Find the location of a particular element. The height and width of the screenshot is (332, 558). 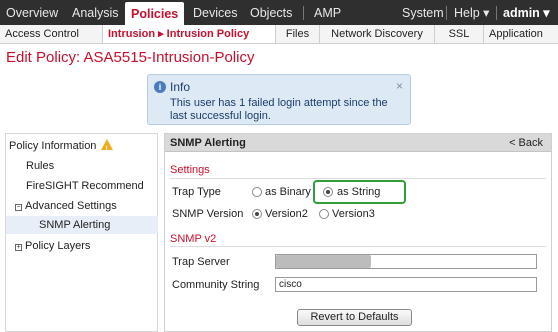

nav-devices: Devices is located at coordinates (215, 12).